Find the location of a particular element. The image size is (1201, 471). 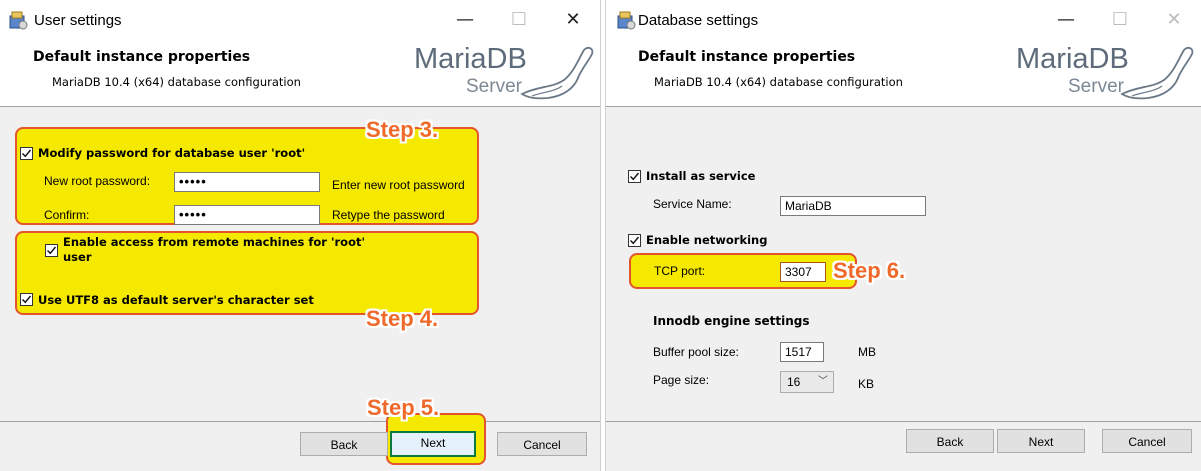

page-size-select: 16 ﹀ is located at coordinates (807, 382).